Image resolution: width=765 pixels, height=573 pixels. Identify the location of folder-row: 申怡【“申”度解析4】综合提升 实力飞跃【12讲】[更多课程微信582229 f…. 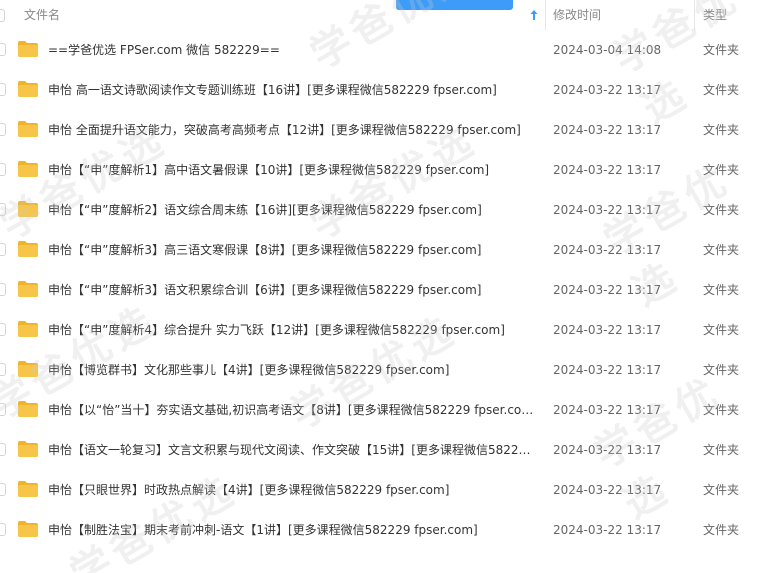
(382, 330).